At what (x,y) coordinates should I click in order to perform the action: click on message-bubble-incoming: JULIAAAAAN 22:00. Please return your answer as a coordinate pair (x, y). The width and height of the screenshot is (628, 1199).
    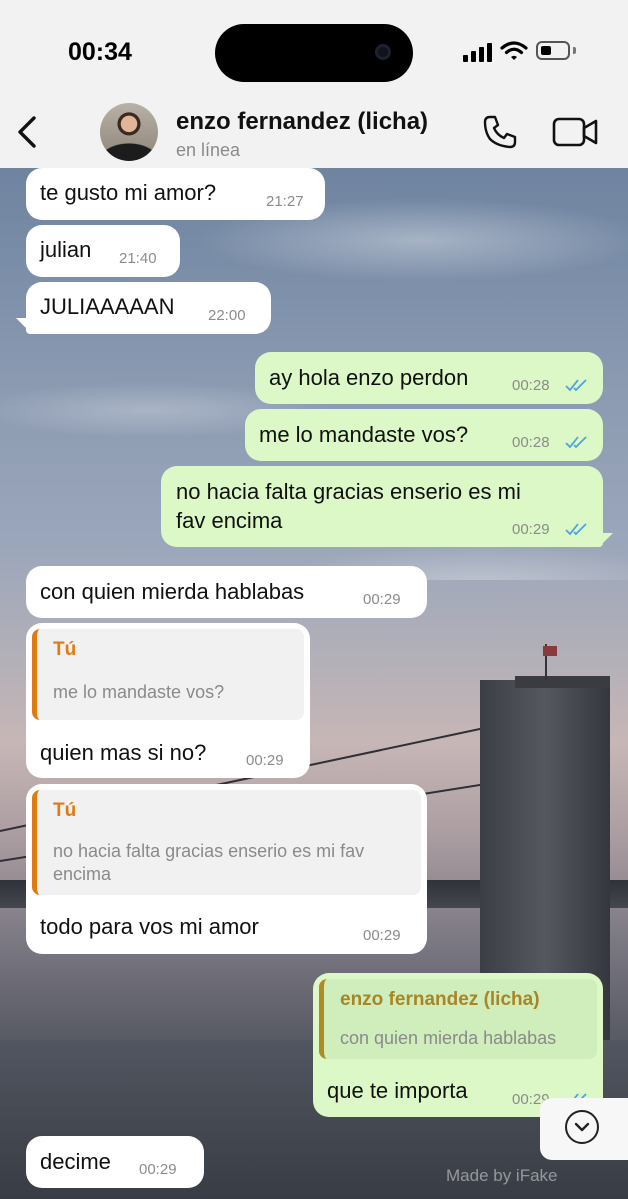
    Looking at the image, I should click on (148, 308).